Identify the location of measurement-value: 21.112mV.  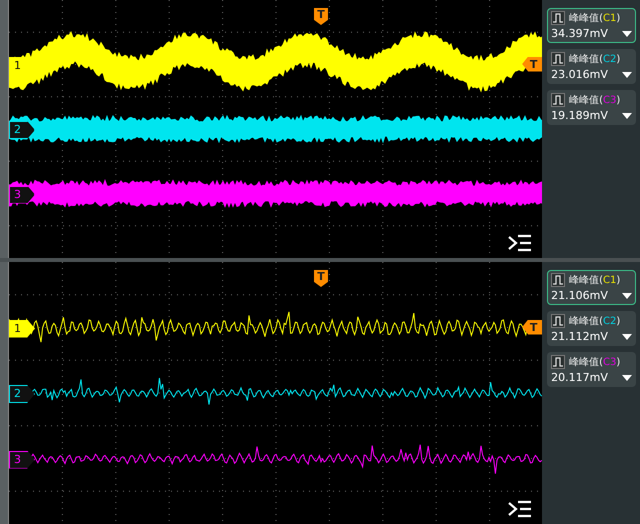
(579, 336).